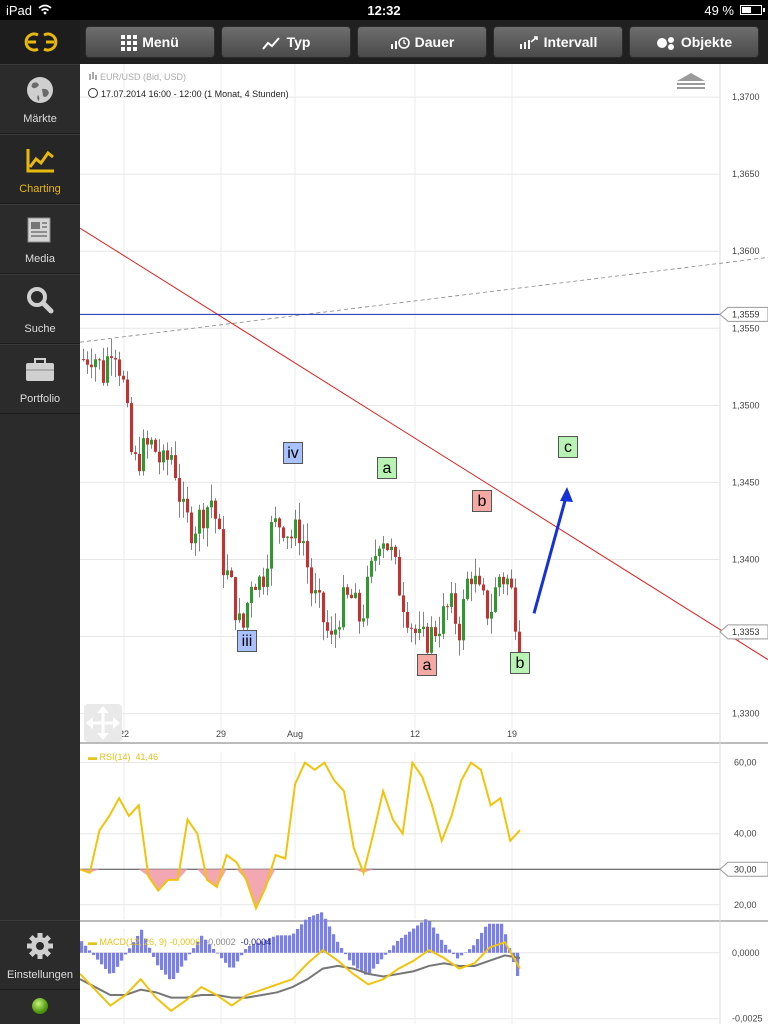 The width and height of the screenshot is (768, 1024). What do you see at coordinates (293, 453) in the screenshot?
I see `wave-label-iv: iv` at bounding box center [293, 453].